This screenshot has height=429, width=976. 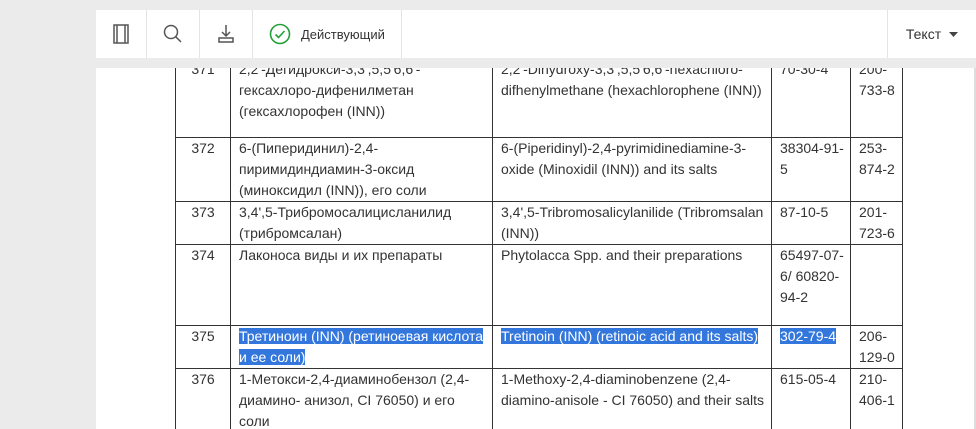 I want to click on cell-text: 200-733-8, so click(x=877, y=83).